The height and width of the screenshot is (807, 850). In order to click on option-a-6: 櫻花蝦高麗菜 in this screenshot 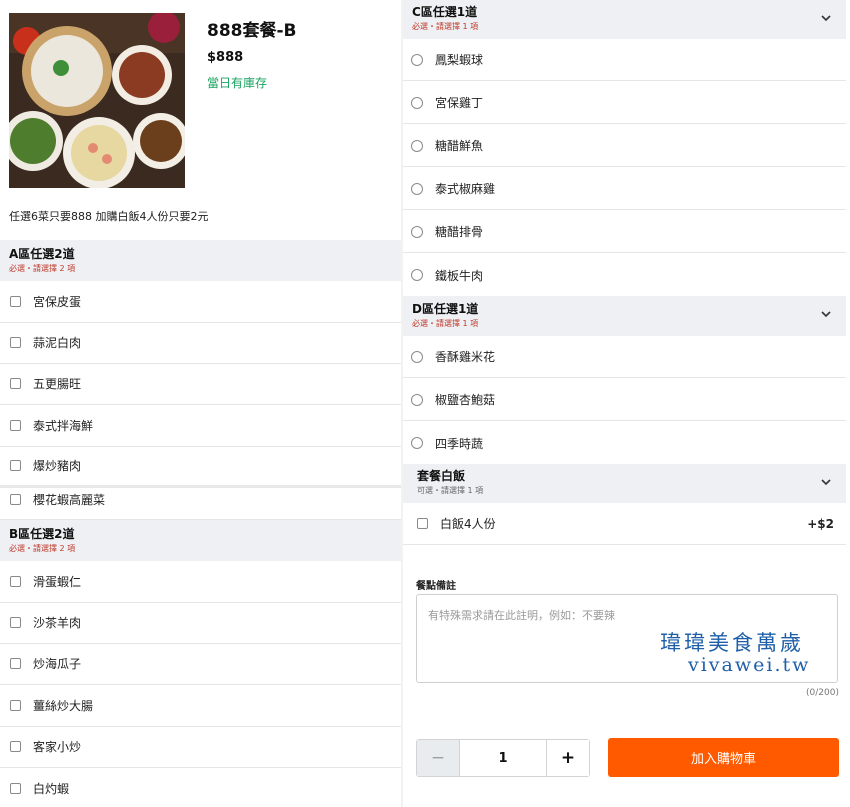, I will do `click(201, 500)`.